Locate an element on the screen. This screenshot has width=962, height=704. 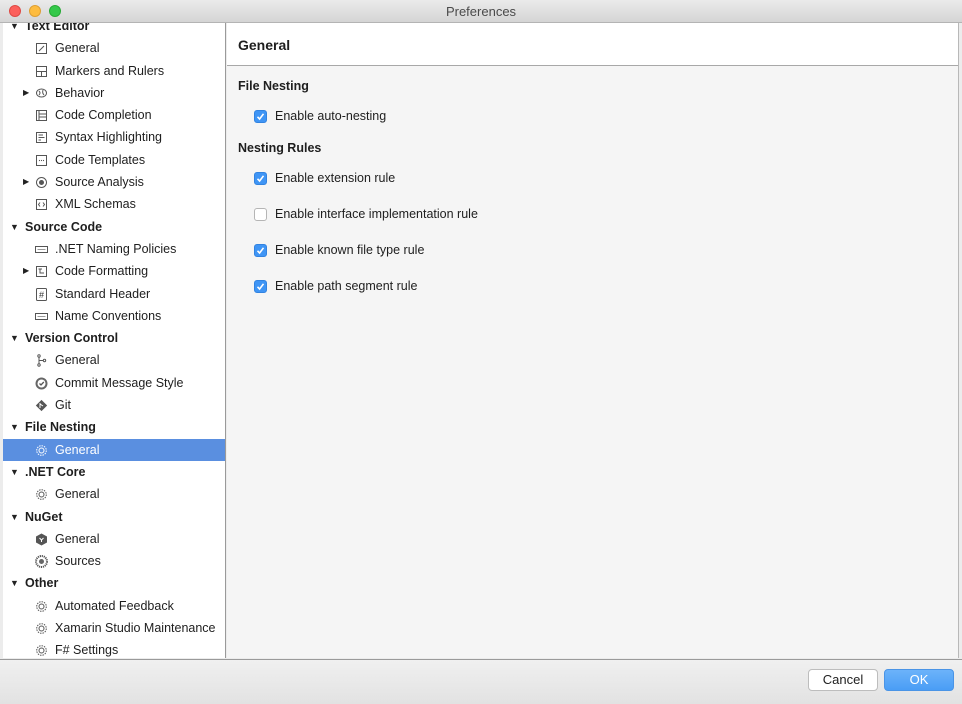
target-icon is located at coordinates (41, 182).